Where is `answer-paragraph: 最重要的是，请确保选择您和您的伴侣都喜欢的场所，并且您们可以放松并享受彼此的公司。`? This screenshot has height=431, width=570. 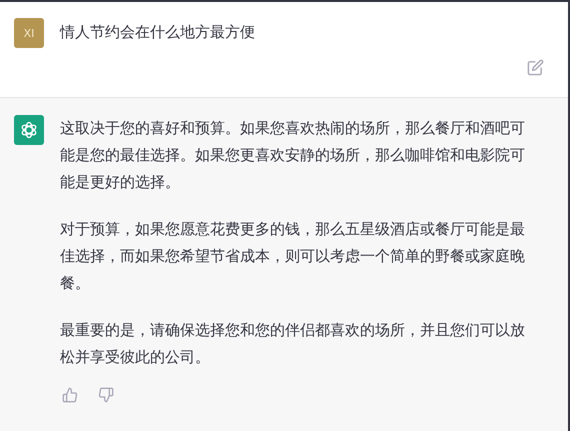 answer-paragraph: 最重要的是，请确保选择您和您的伴侣都喜欢的场所，并且您们可以放松并享受彼此的公司。 is located at coordinates (293, 344).